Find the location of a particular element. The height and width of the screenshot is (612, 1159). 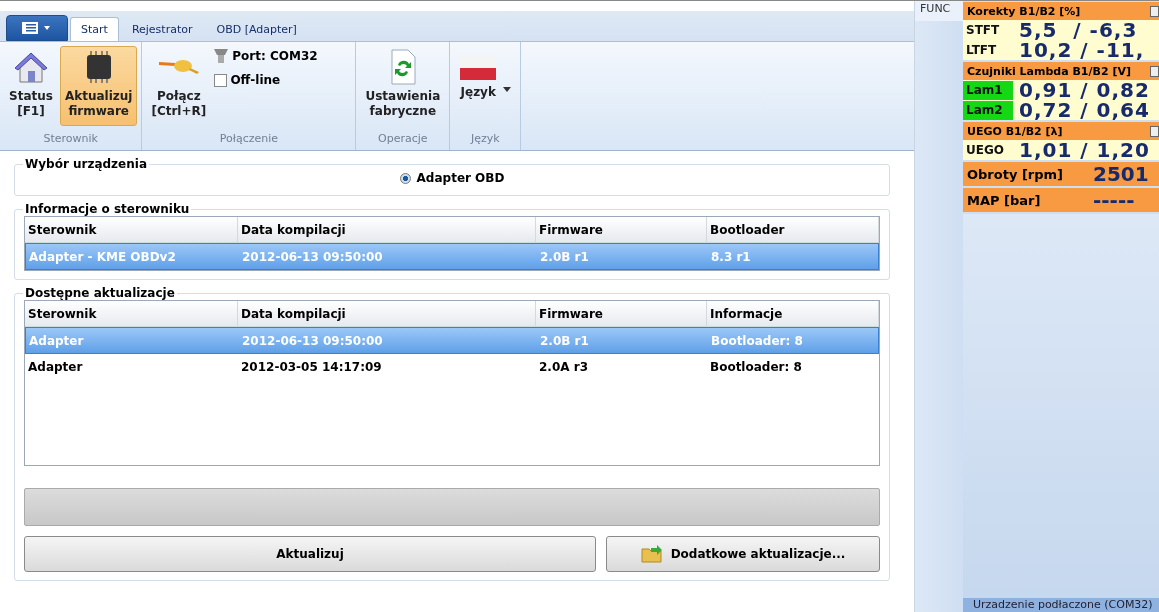

ribbon-button: Aktualizuj firmware is located at coordinates (98, 86).